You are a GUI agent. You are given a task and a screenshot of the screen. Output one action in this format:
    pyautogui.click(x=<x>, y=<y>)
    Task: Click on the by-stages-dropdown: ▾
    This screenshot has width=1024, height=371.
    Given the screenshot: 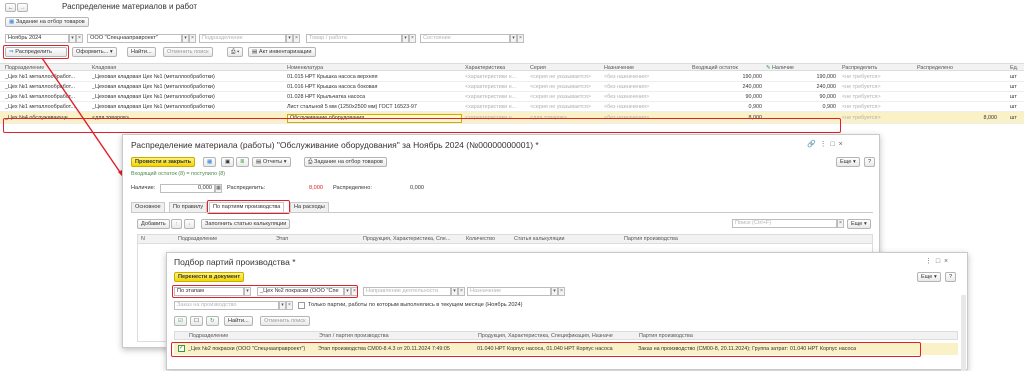 What is the action you would take?
    pyautogui.click(x=247, y=291)
    